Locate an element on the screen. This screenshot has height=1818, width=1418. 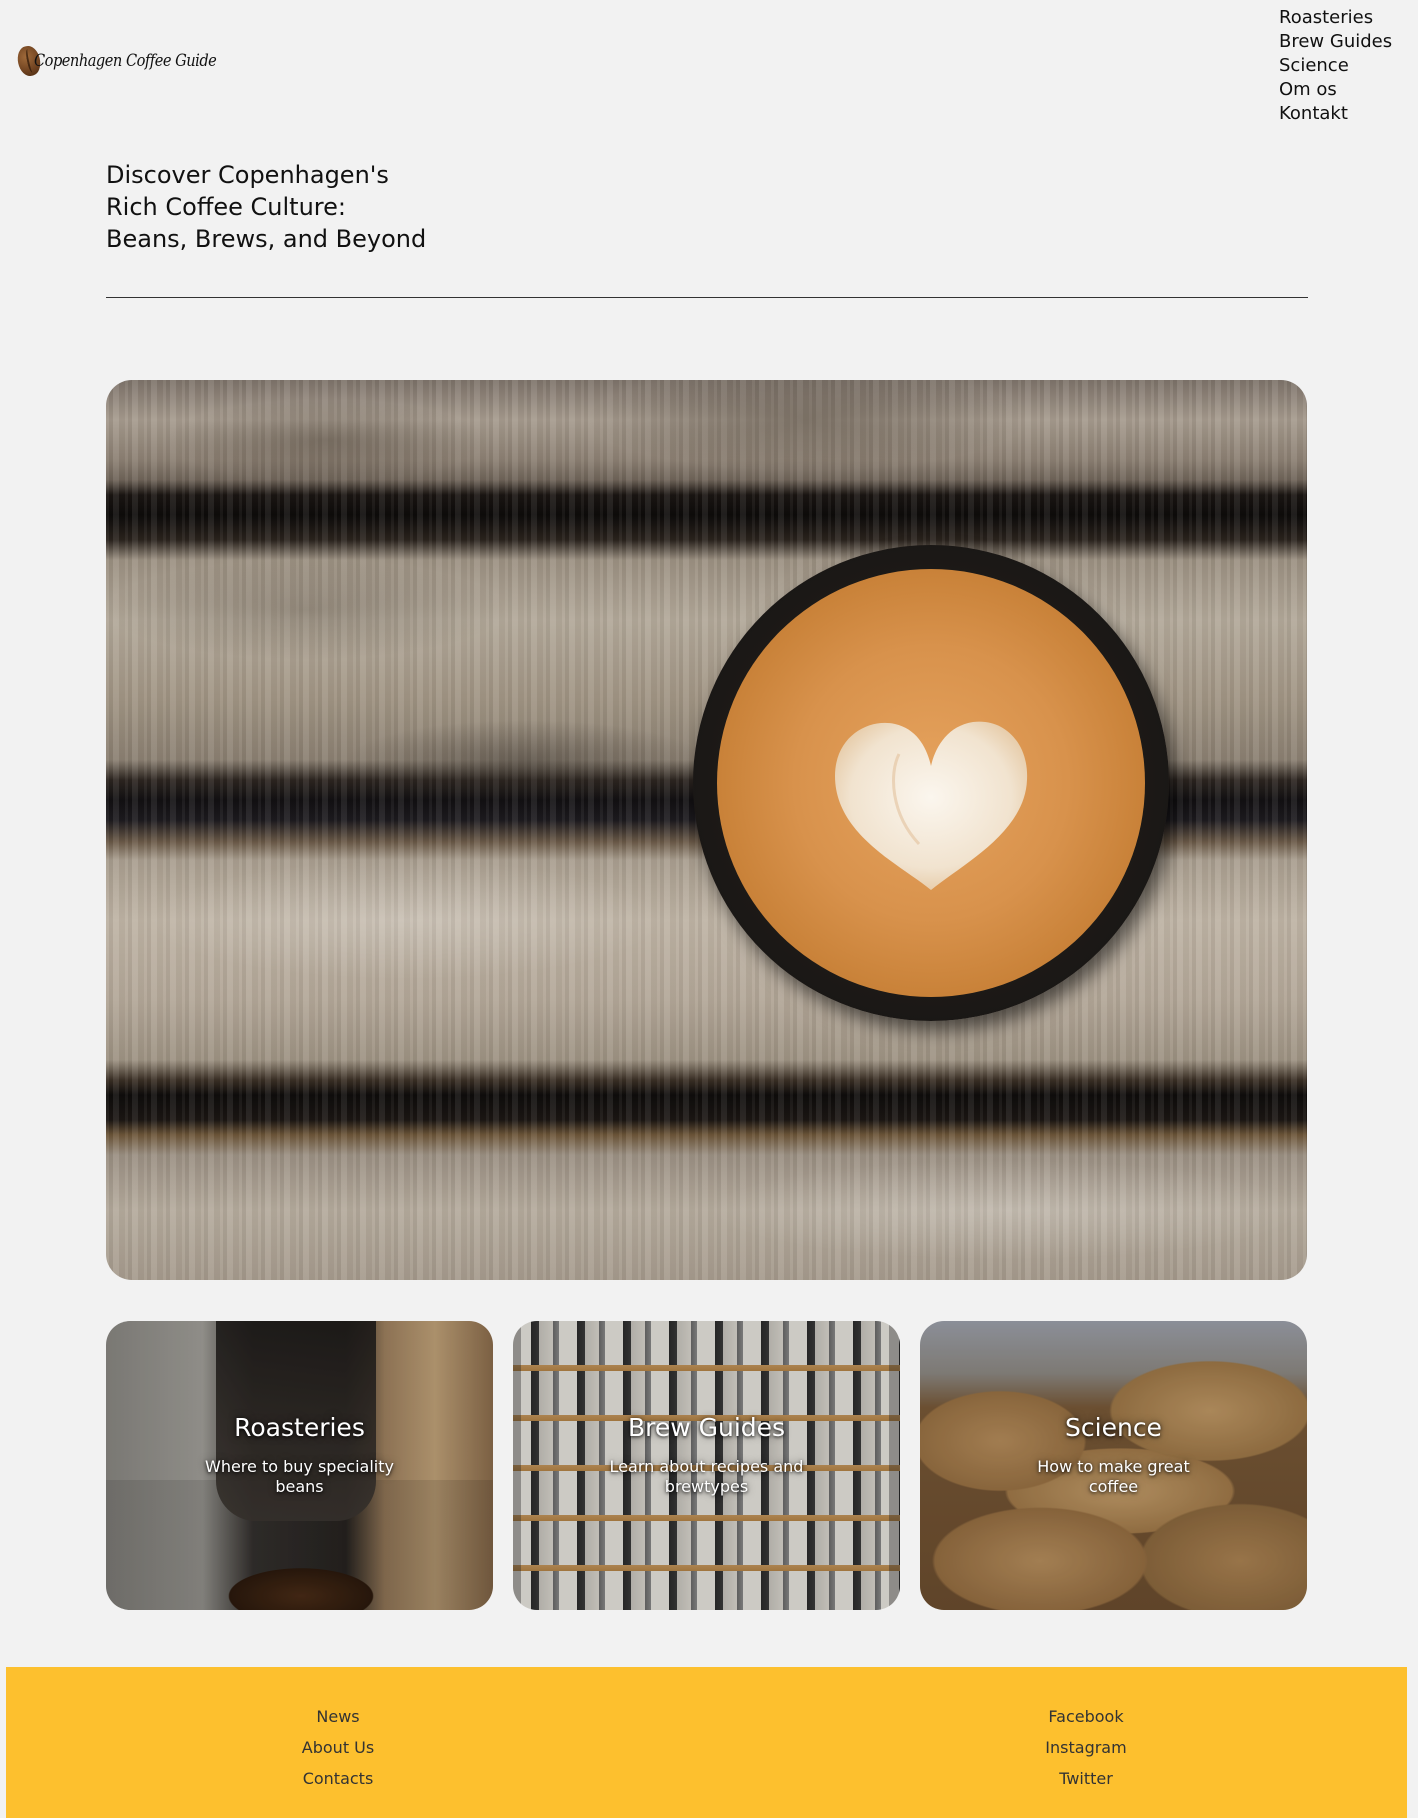
footer-link-instagram: Instagram is located at coordinates (1085, 1747).